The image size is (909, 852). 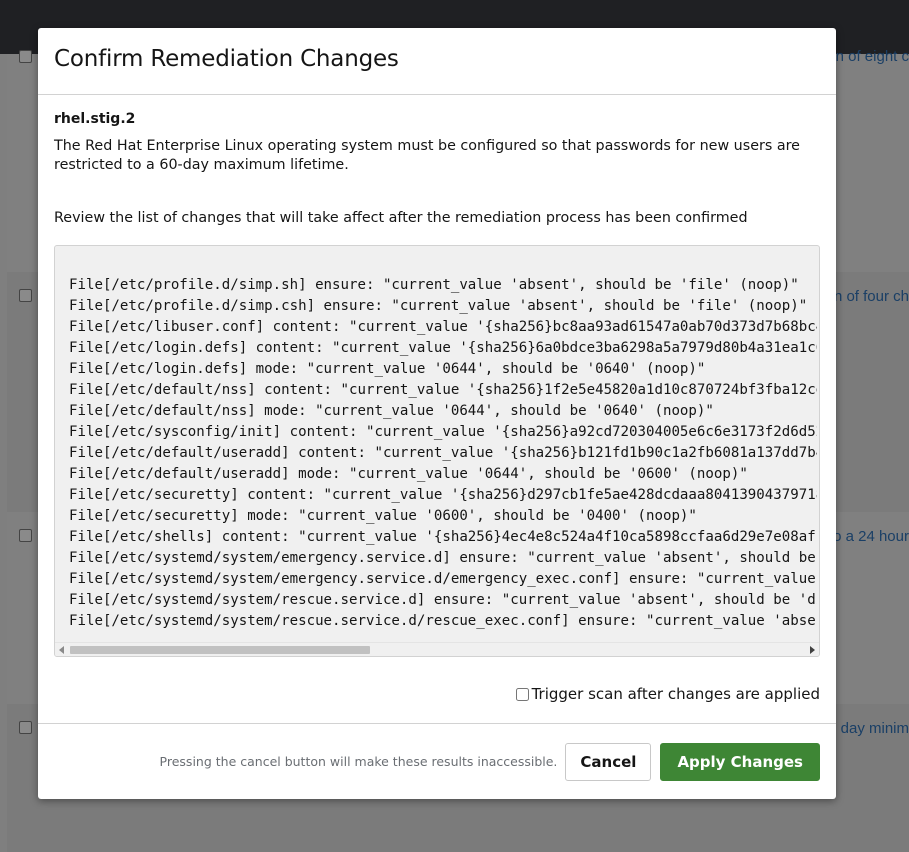 I want to click on apply-changes-button: Apply Changes, so click(x=740, y=761).